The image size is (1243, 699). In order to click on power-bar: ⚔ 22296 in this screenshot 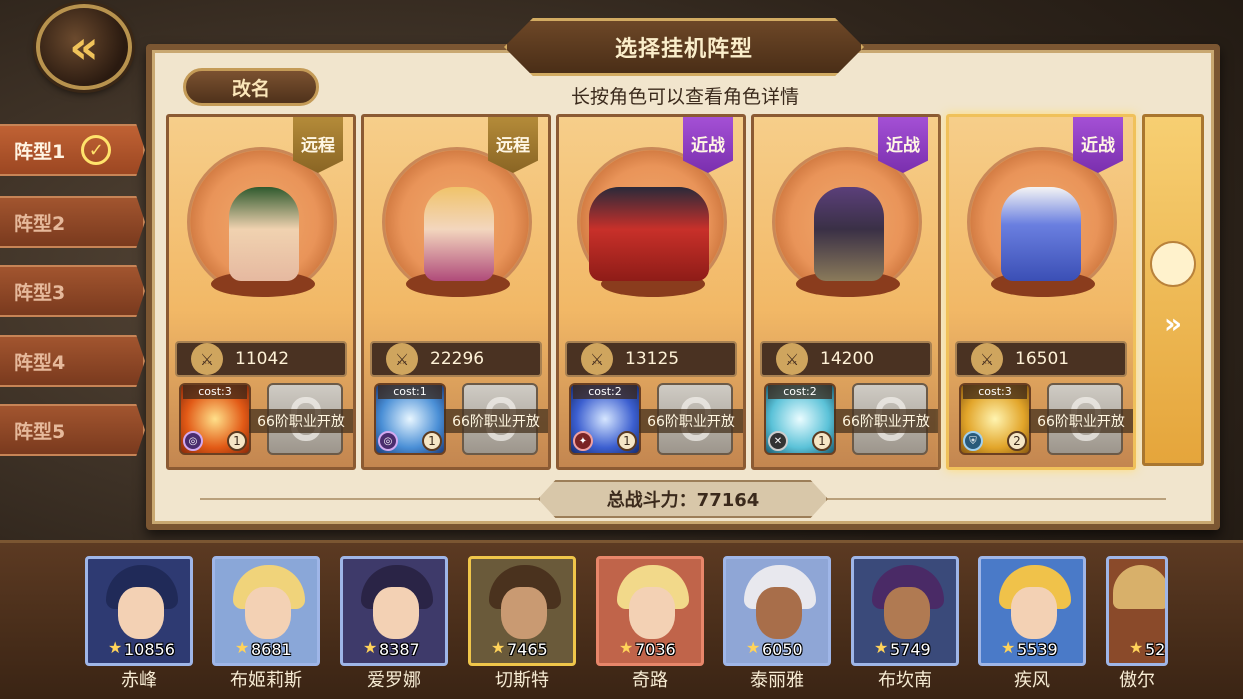, I will do `click(456, 359)`.